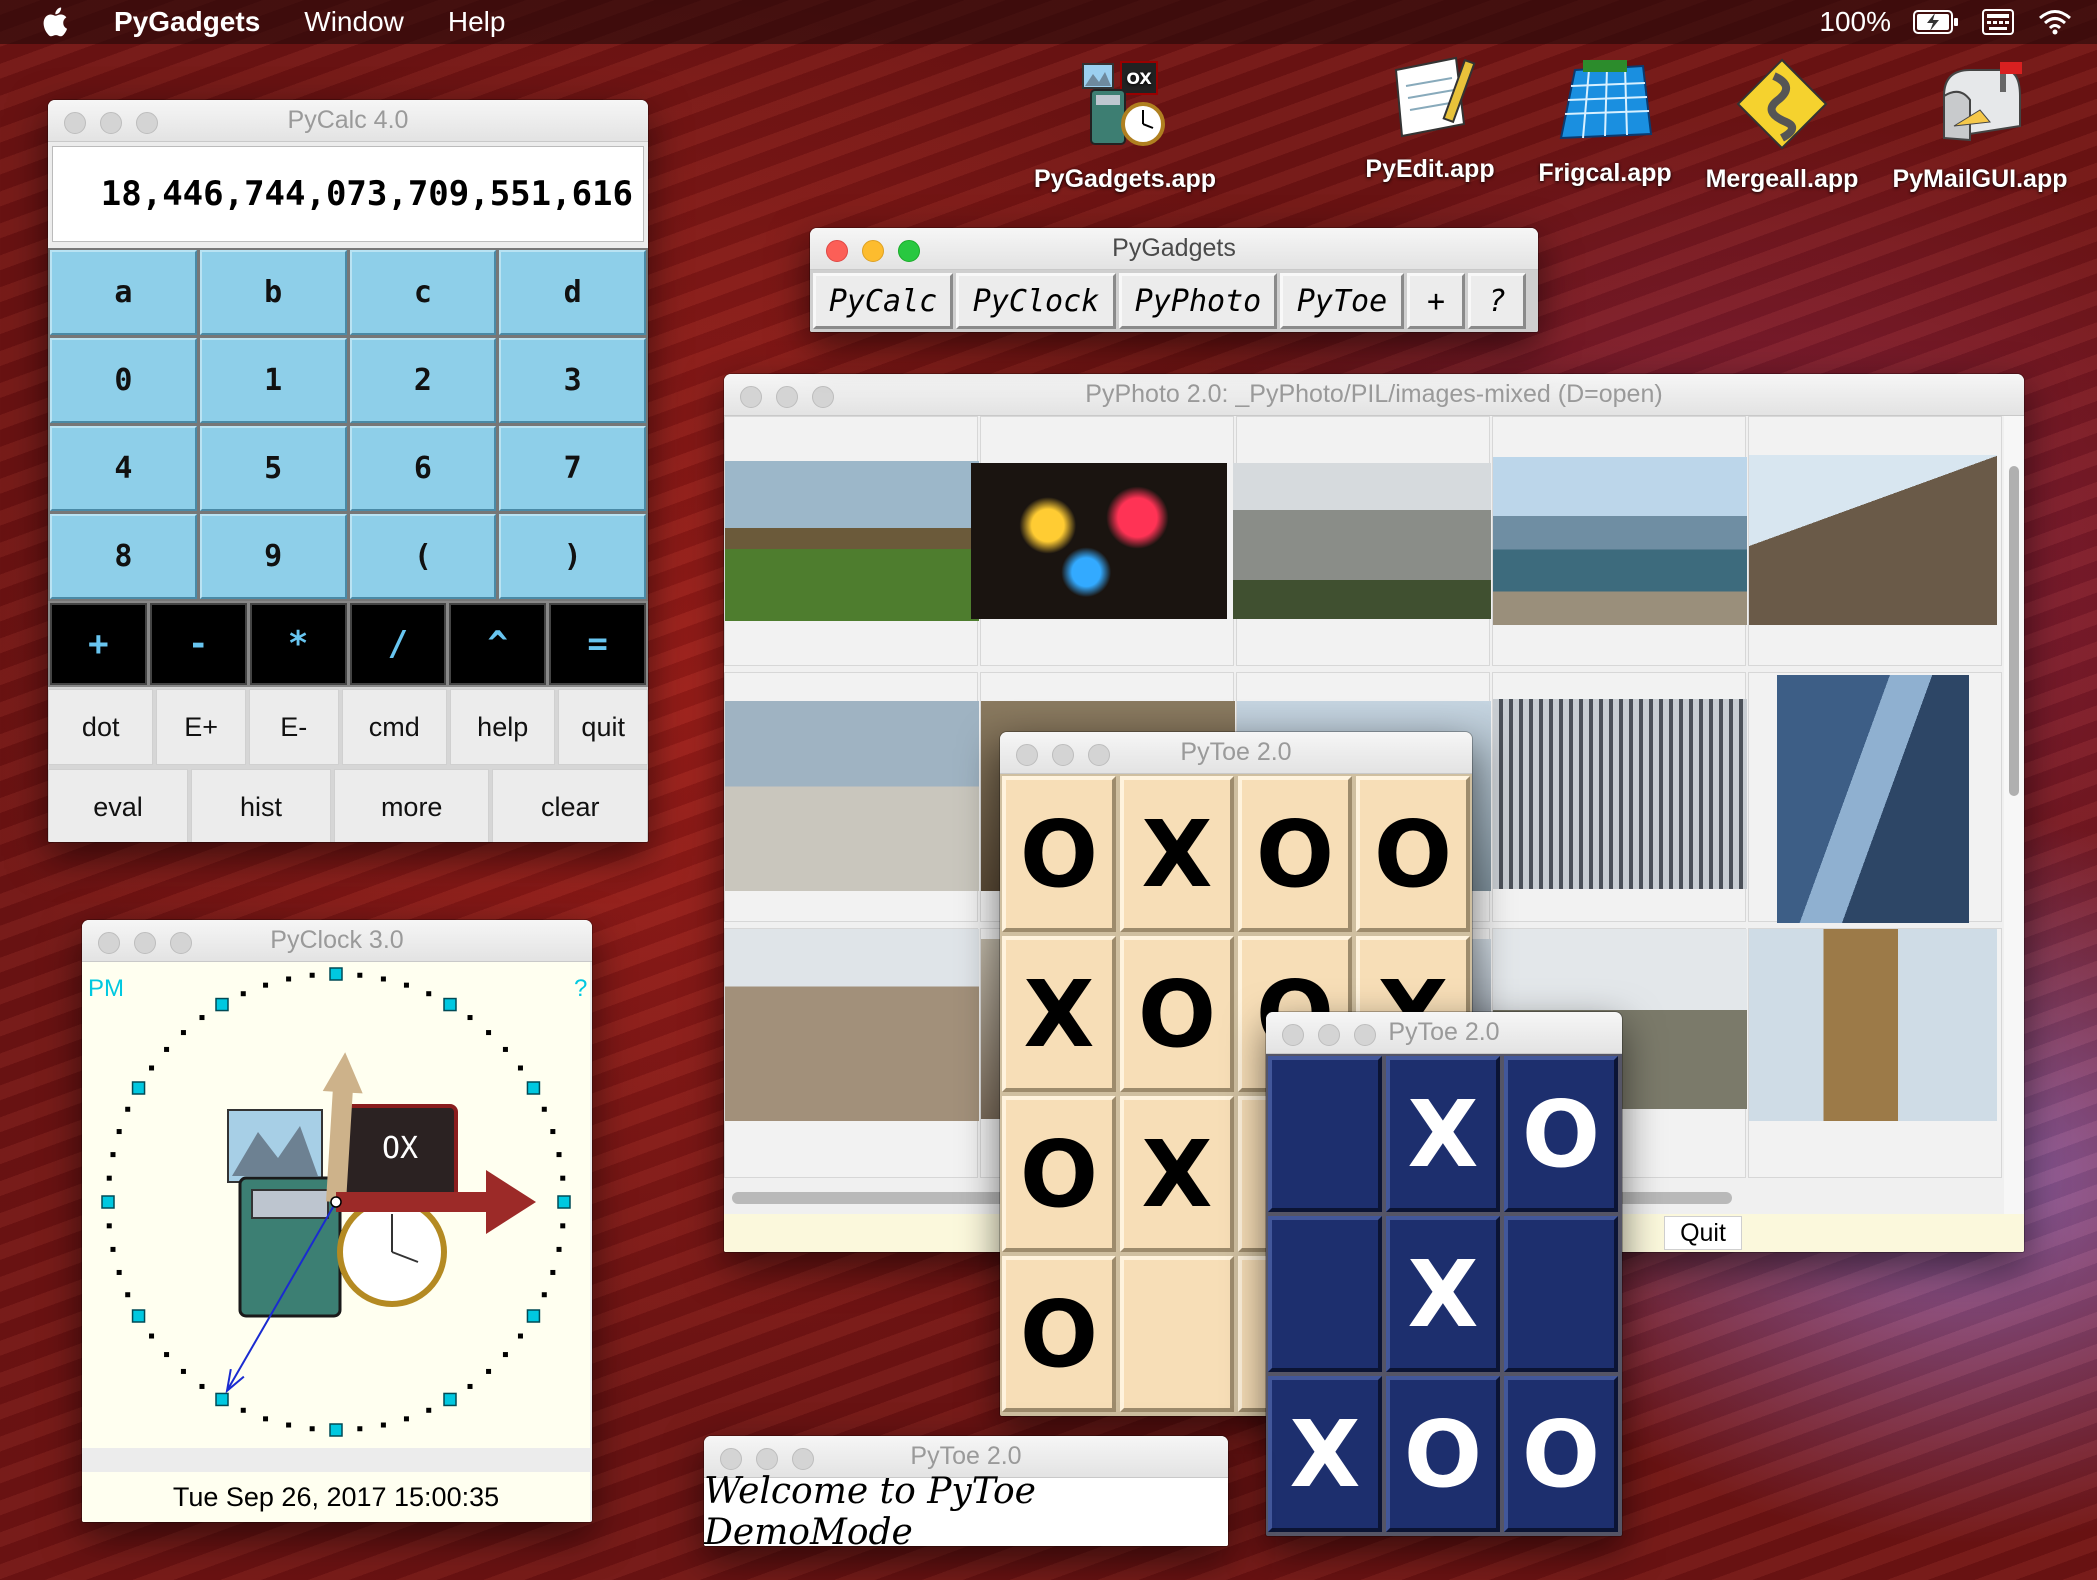 The image size is (2097, 1580). I want to click on key-b: b, so click(273, 292).